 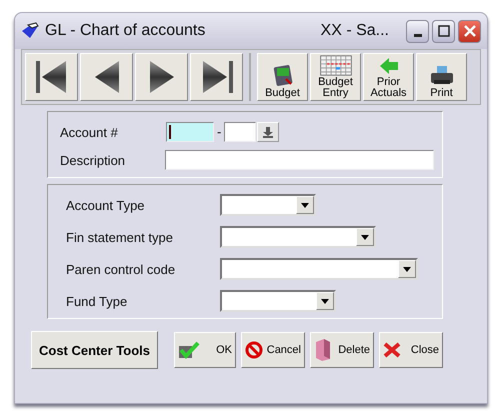 I want to click on minimize-icon, so click(x=418, y=35).